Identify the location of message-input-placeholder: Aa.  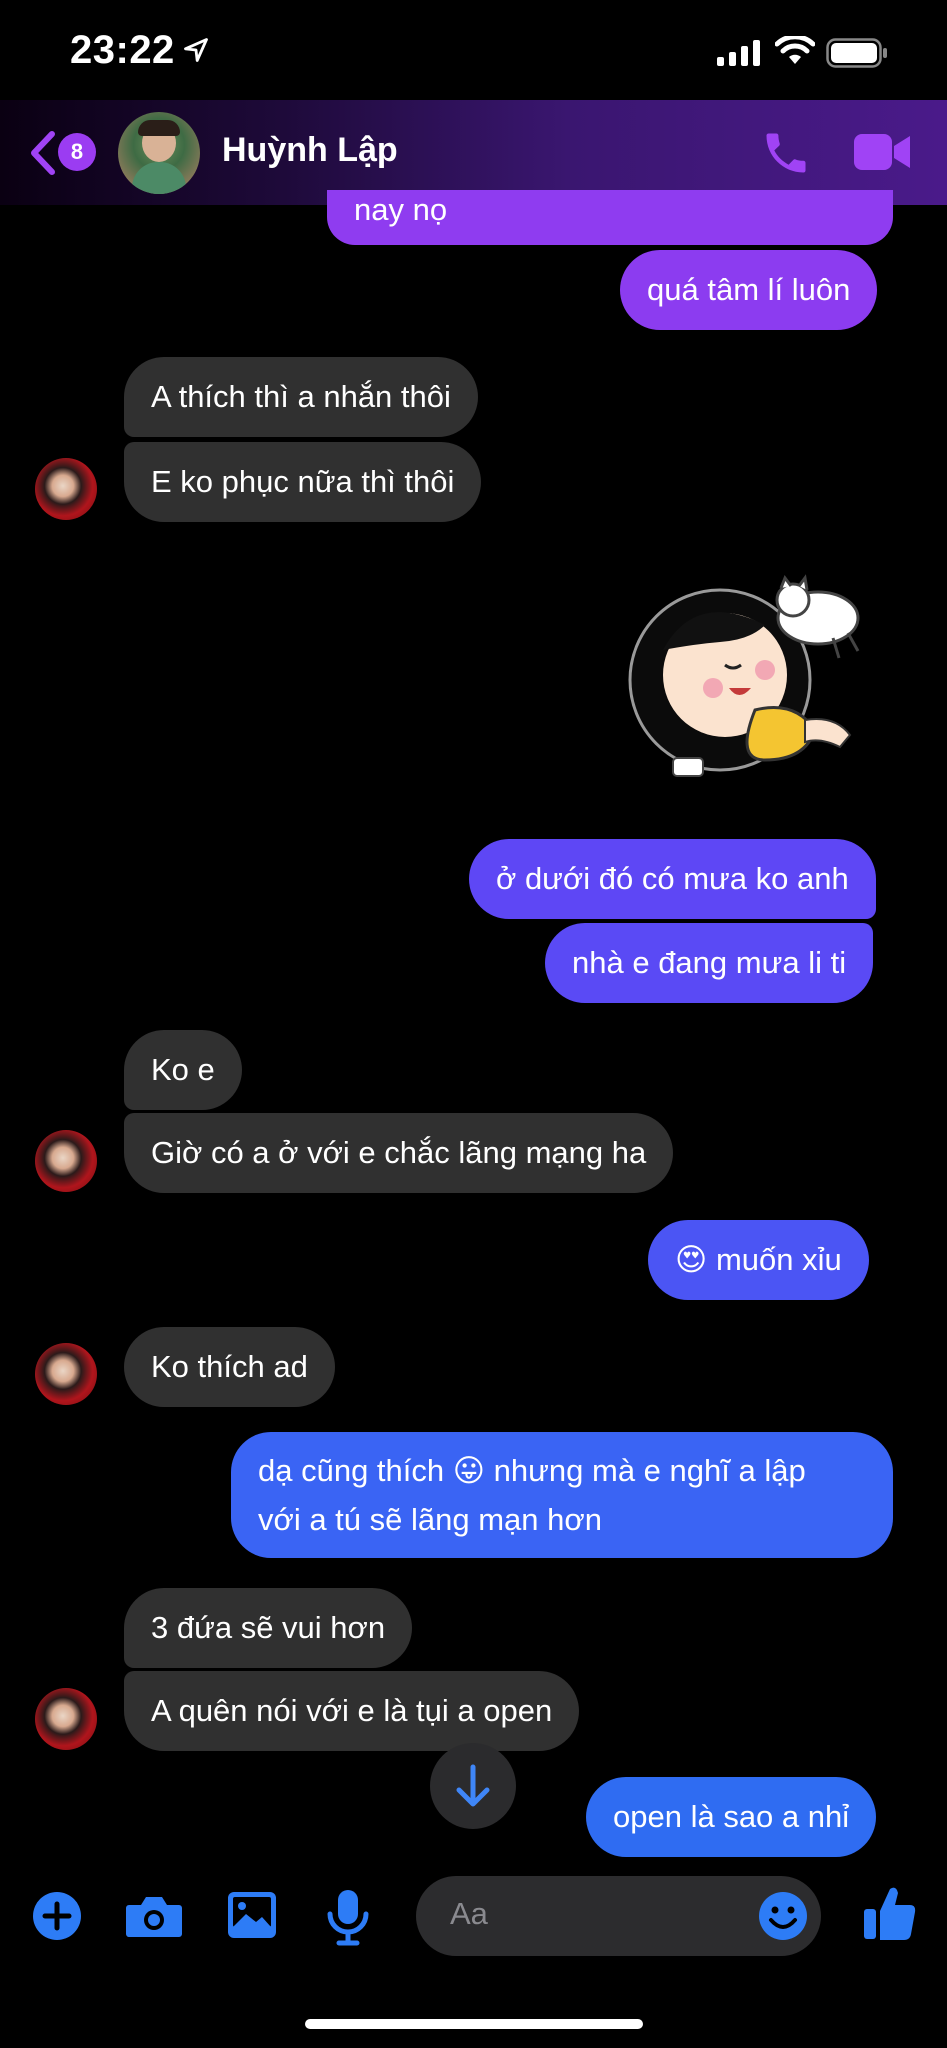
(469, 1913).